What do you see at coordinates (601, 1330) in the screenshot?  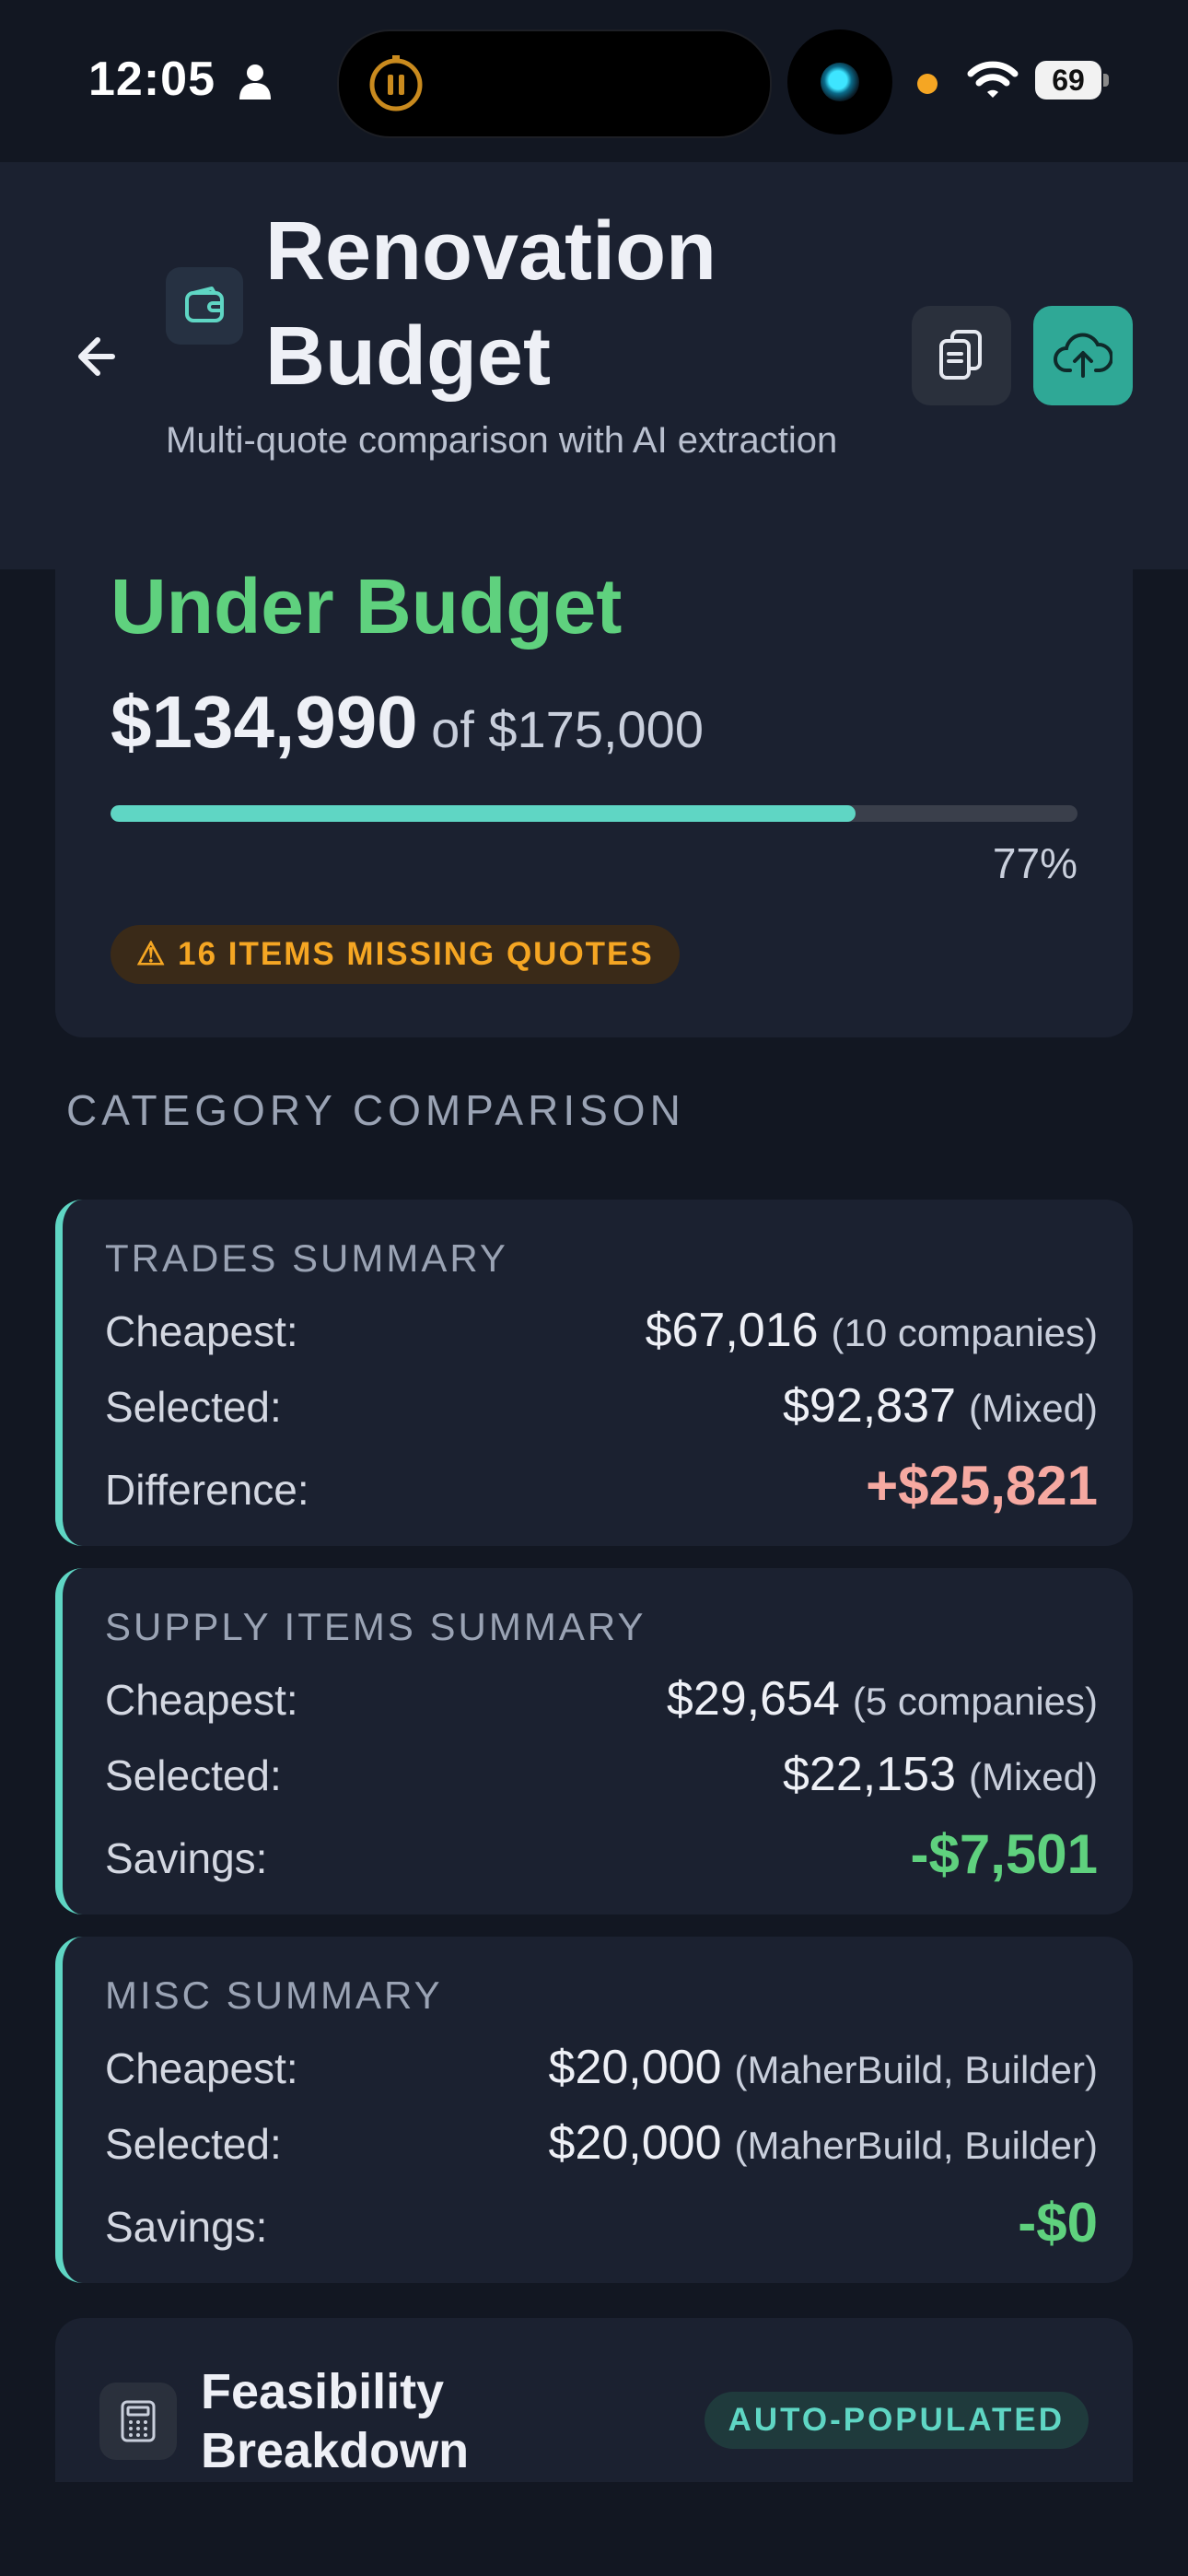 I see `row-cheapest: Cheapest: $67,016 (10 companies)` at bounding box center [601, 1330].